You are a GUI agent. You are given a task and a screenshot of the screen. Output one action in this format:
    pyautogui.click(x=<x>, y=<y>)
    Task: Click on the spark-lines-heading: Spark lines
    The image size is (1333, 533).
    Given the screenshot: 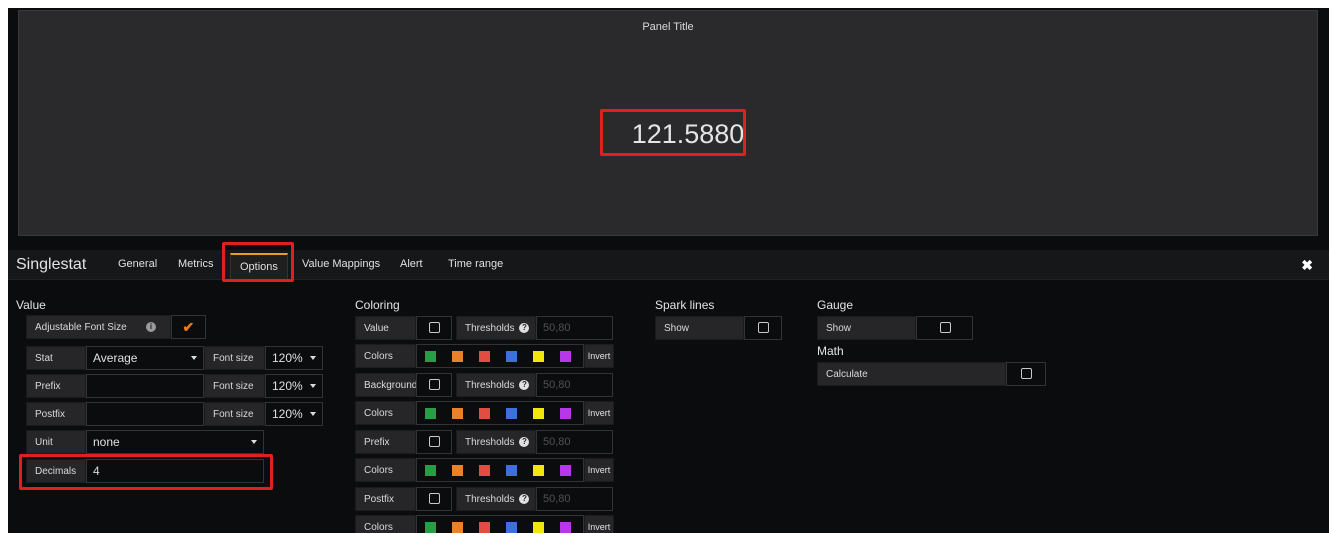 What is the action you would take?
    pyautogui.click(x=685, y=305)
    